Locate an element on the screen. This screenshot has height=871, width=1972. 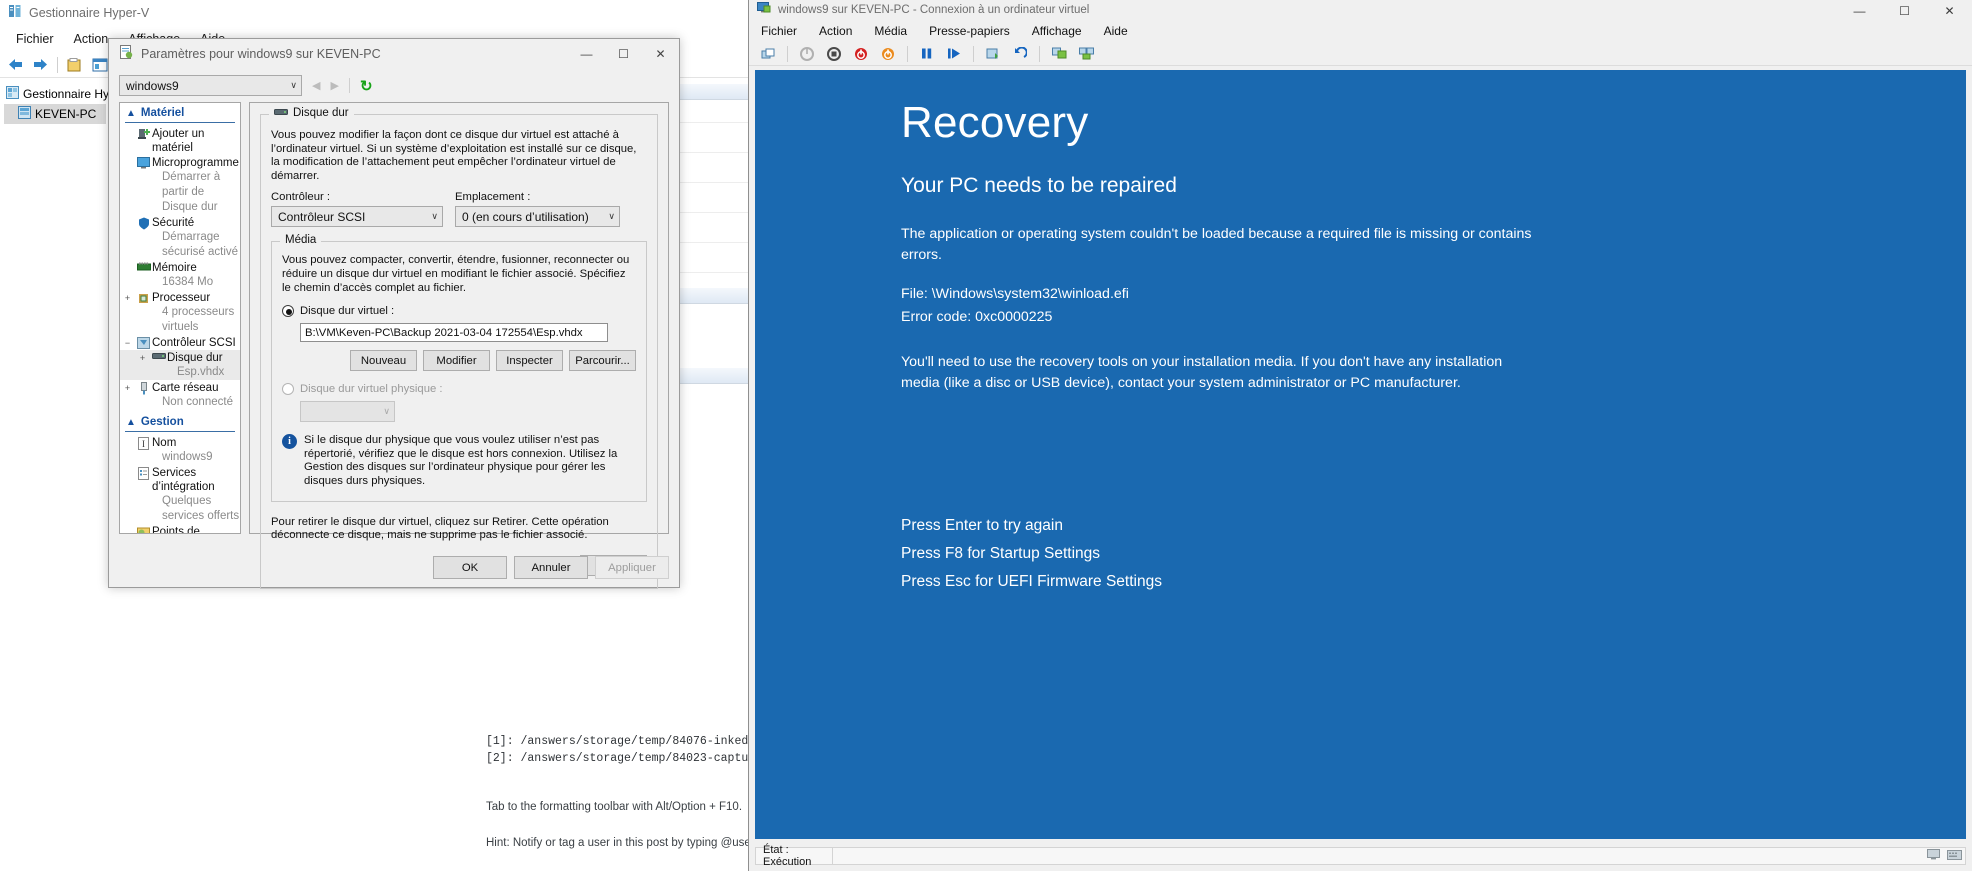
tree-node-name: I Nom windows9 is located at coordinates (180, 450).